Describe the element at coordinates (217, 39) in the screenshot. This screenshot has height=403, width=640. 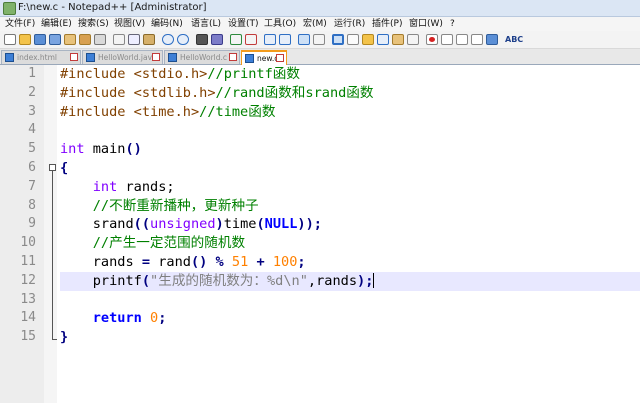
I see `replace-icon` at that location.